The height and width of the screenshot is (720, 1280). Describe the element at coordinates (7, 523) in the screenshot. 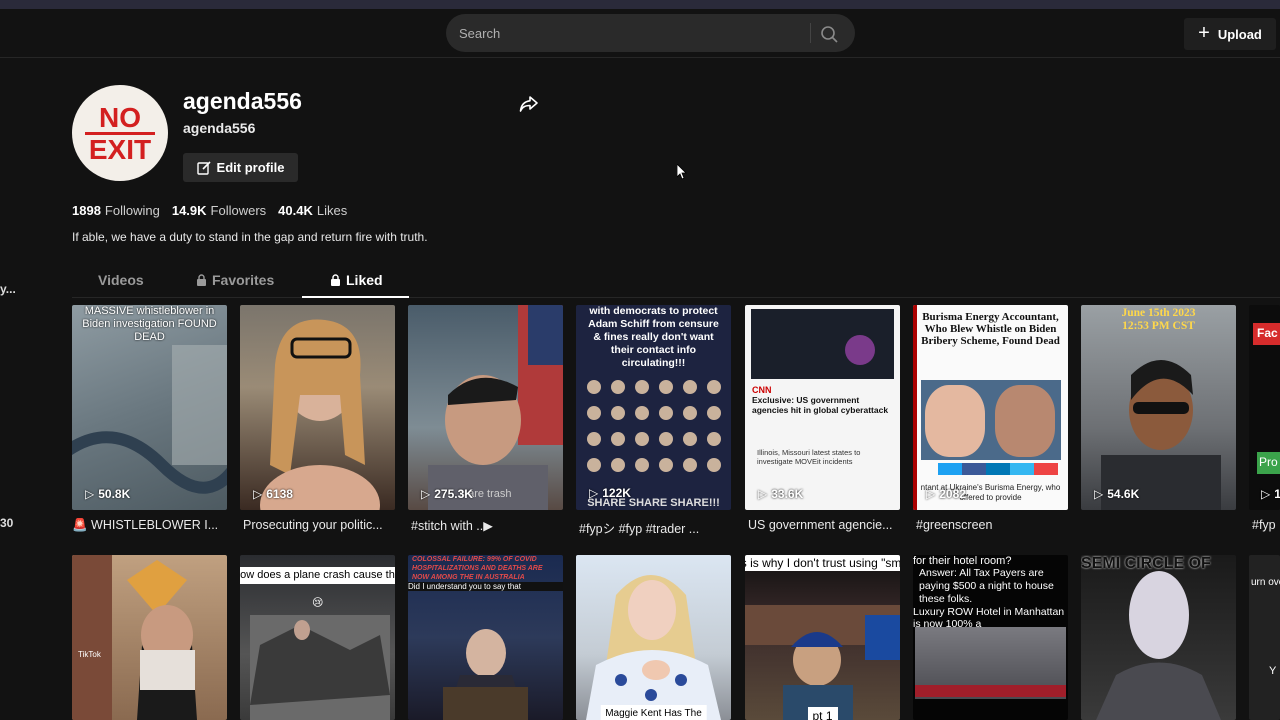

I see `left-edge-number: 30` at that location.